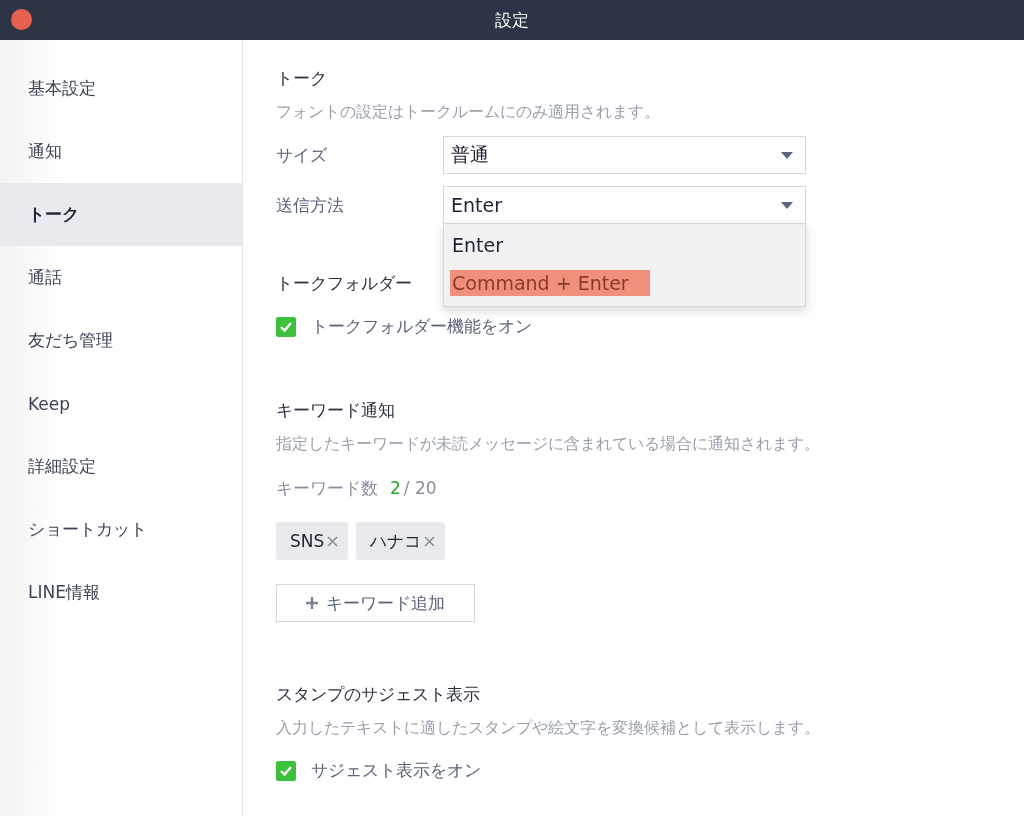 Image resolution: width=1024 pixels, height=816 pixels. What do you see at coordinates (396, 770) in the screenshot?
I see `checkbox-label: サジェスト表示をオン` at bounding box center [396, 770].